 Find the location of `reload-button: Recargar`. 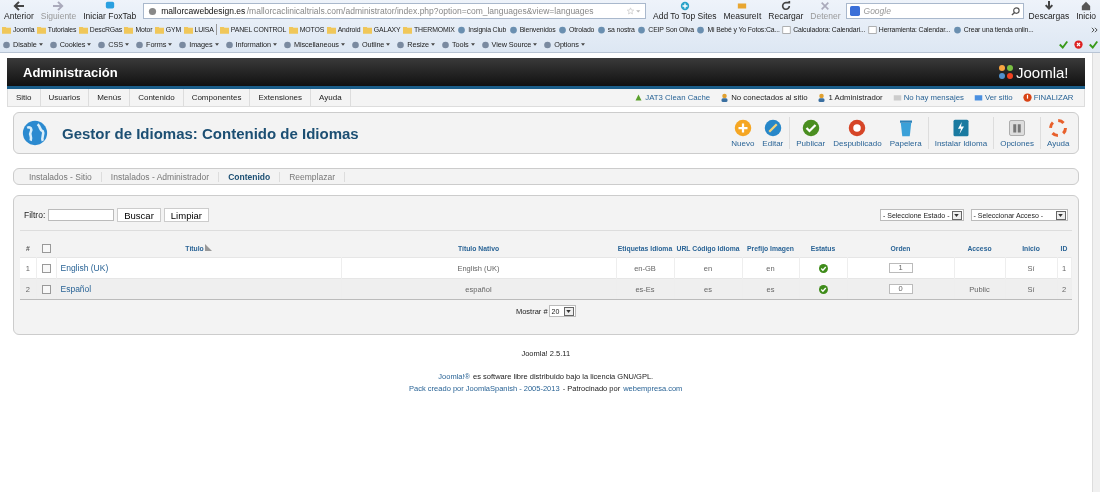

reload-button: Recargar is located at coordinates (786, 11).